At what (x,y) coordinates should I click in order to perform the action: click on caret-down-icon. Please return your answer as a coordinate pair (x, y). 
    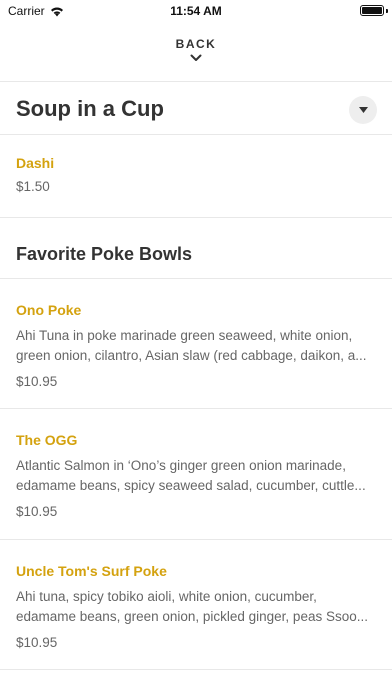
    Looking at the image, I should click on (363, 110).